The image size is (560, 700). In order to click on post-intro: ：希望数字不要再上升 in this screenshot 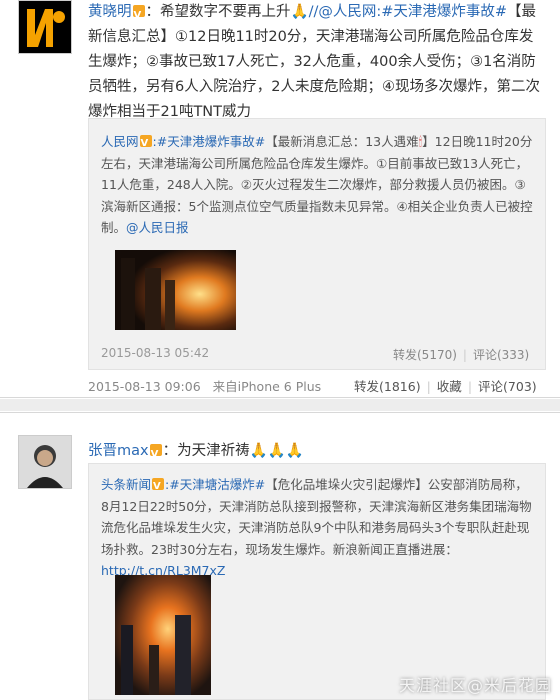, I will do `click(218, 12)`.